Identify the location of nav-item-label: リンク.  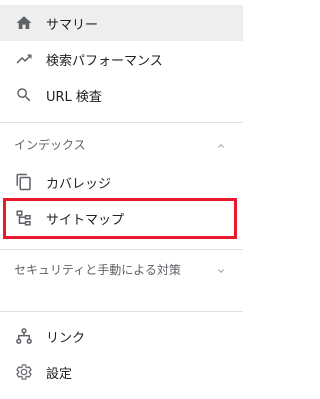
(66, 338).